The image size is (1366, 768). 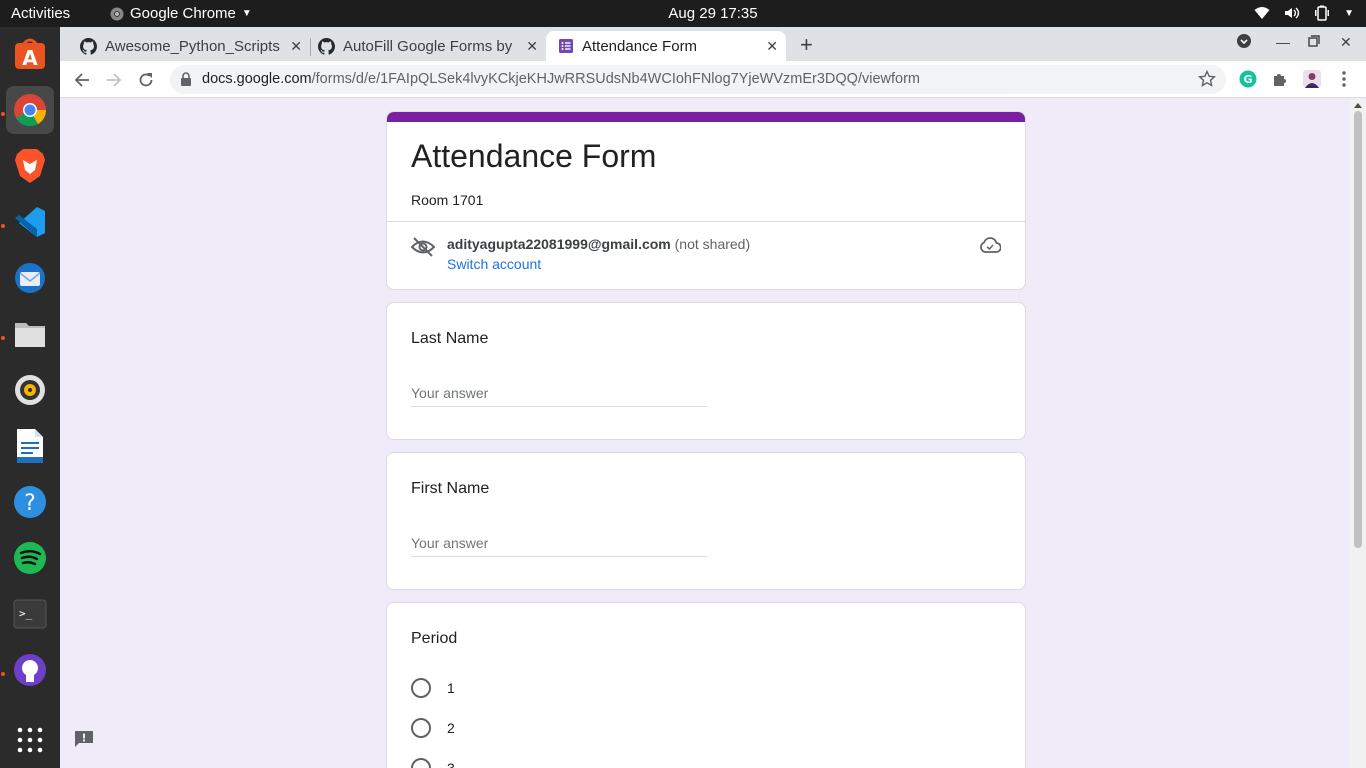 I want to click on question-title: Last Name, so click(x=450, y=338).